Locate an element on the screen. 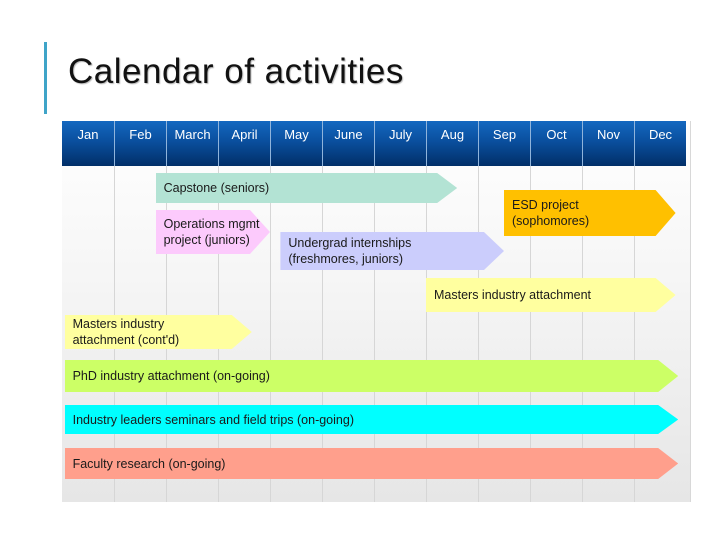 The image size is (720, 540). activity-label: Operations mgmt project (juniors) is located at coordinates (211, 232).